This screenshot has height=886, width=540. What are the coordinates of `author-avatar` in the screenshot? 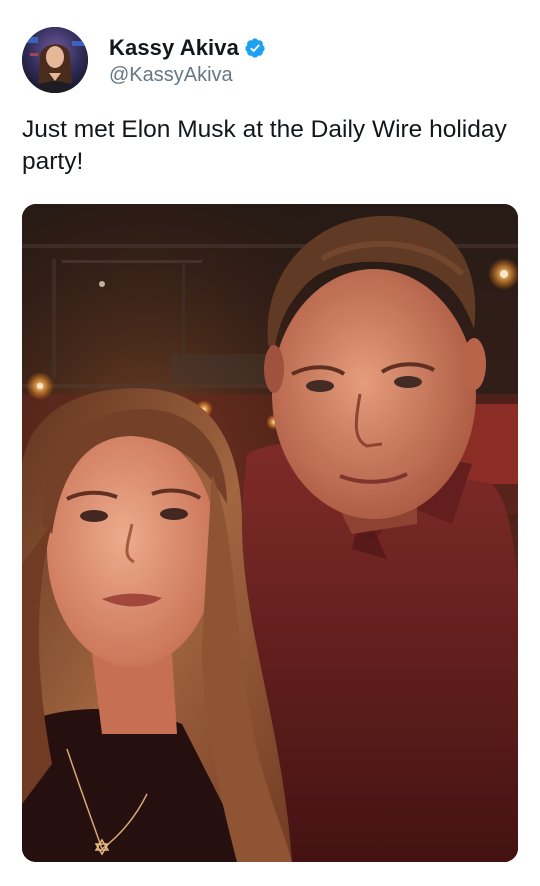 It's located at (55, 60).